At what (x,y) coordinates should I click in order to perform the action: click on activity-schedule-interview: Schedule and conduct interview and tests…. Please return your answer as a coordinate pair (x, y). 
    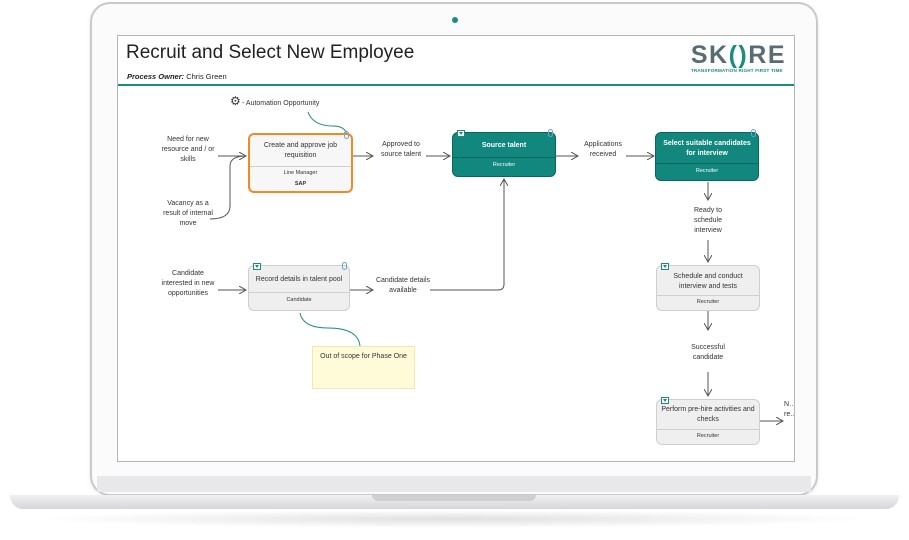
    Looking at the image, I should click on (708, 287).